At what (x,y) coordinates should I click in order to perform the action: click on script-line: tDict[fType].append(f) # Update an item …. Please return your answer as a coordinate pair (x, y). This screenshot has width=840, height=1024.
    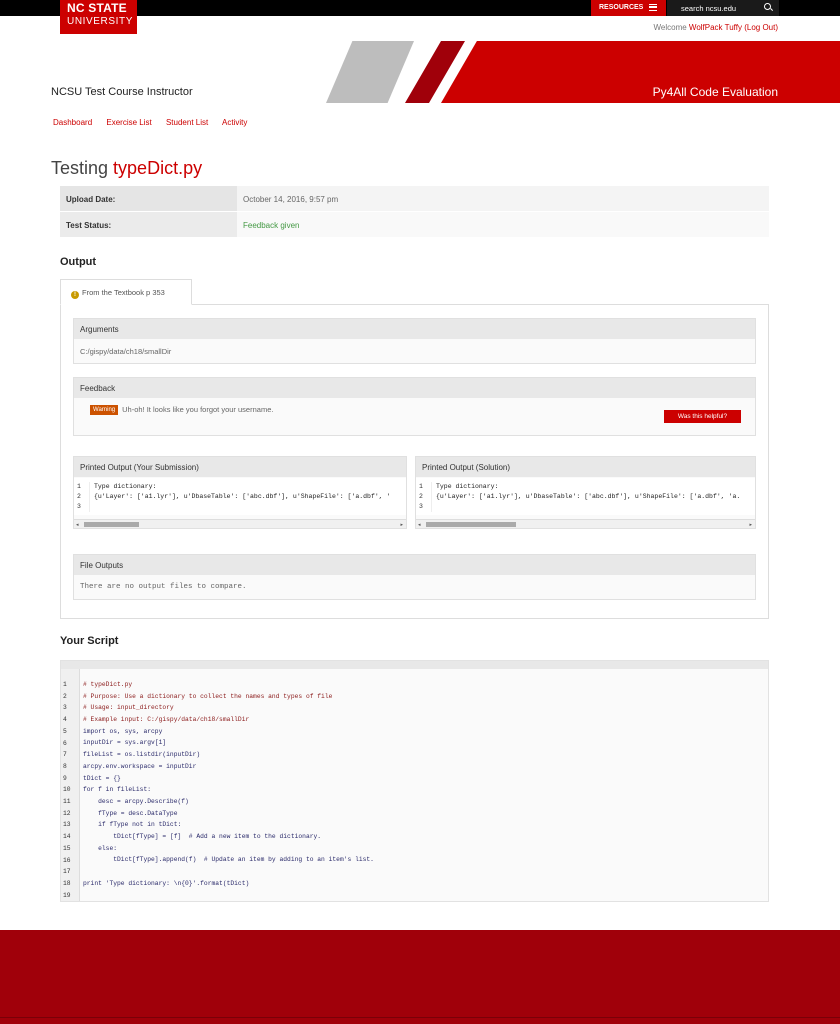
    Looking at the image, I should click on (228, 860).